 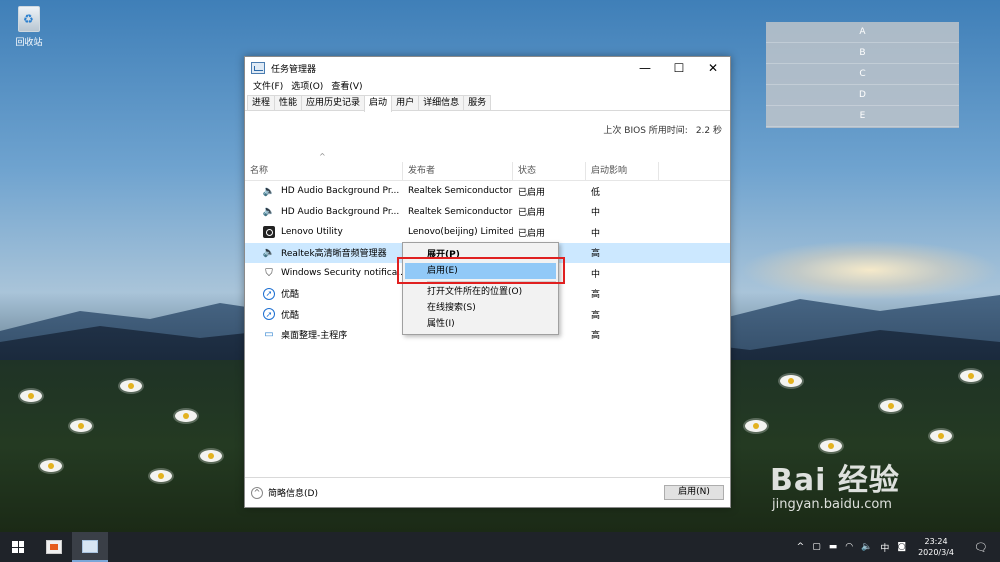 What do you see at coordinates (480, 324) in the screenshot?
I see `menu-item-properties: 属性(I)` at bounding box center [480, 324].